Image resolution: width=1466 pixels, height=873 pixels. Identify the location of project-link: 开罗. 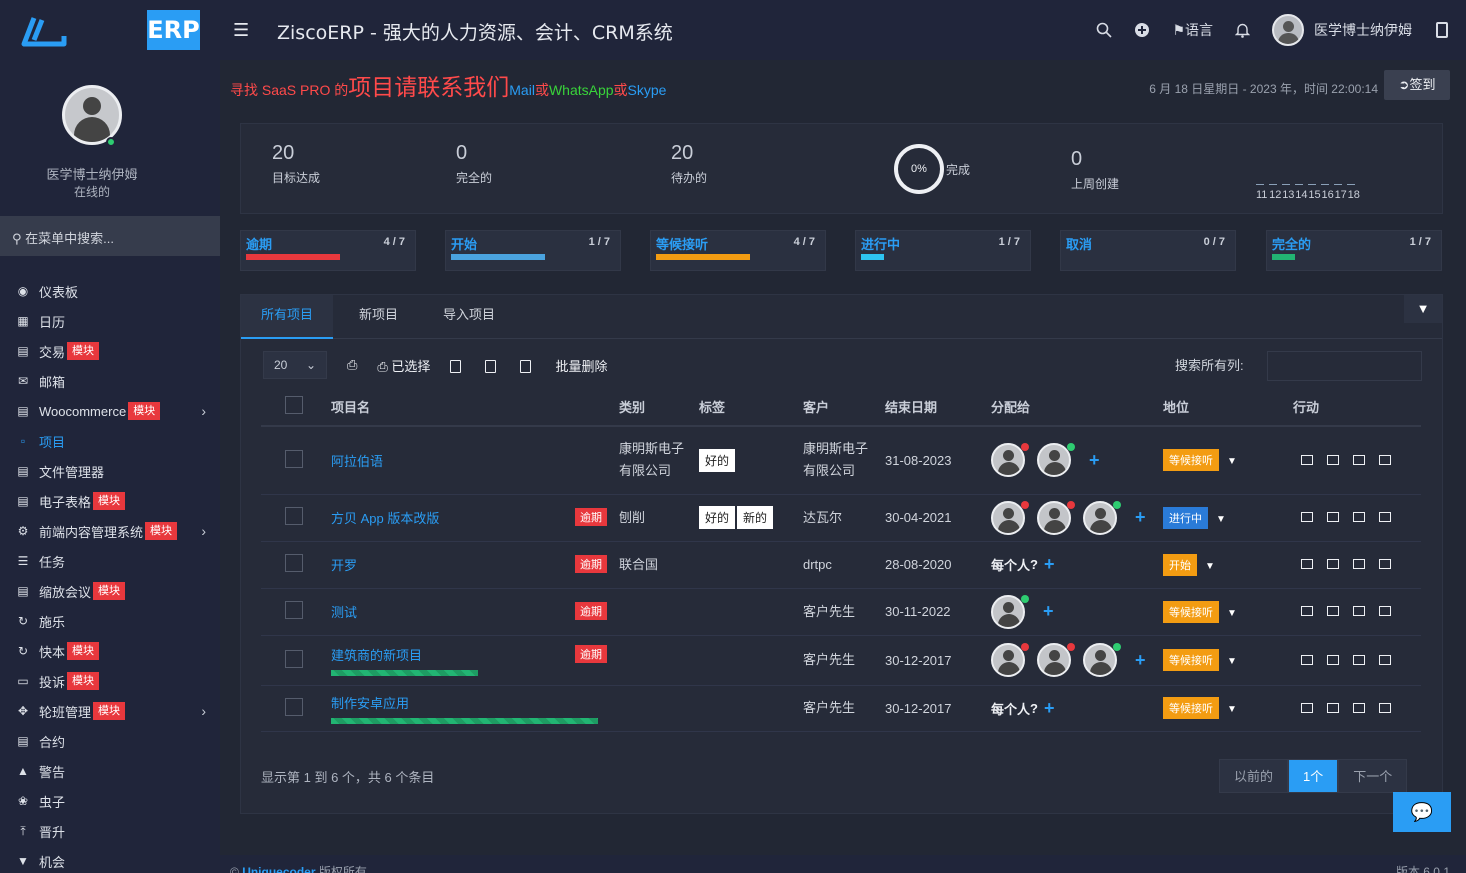
(344, 565).